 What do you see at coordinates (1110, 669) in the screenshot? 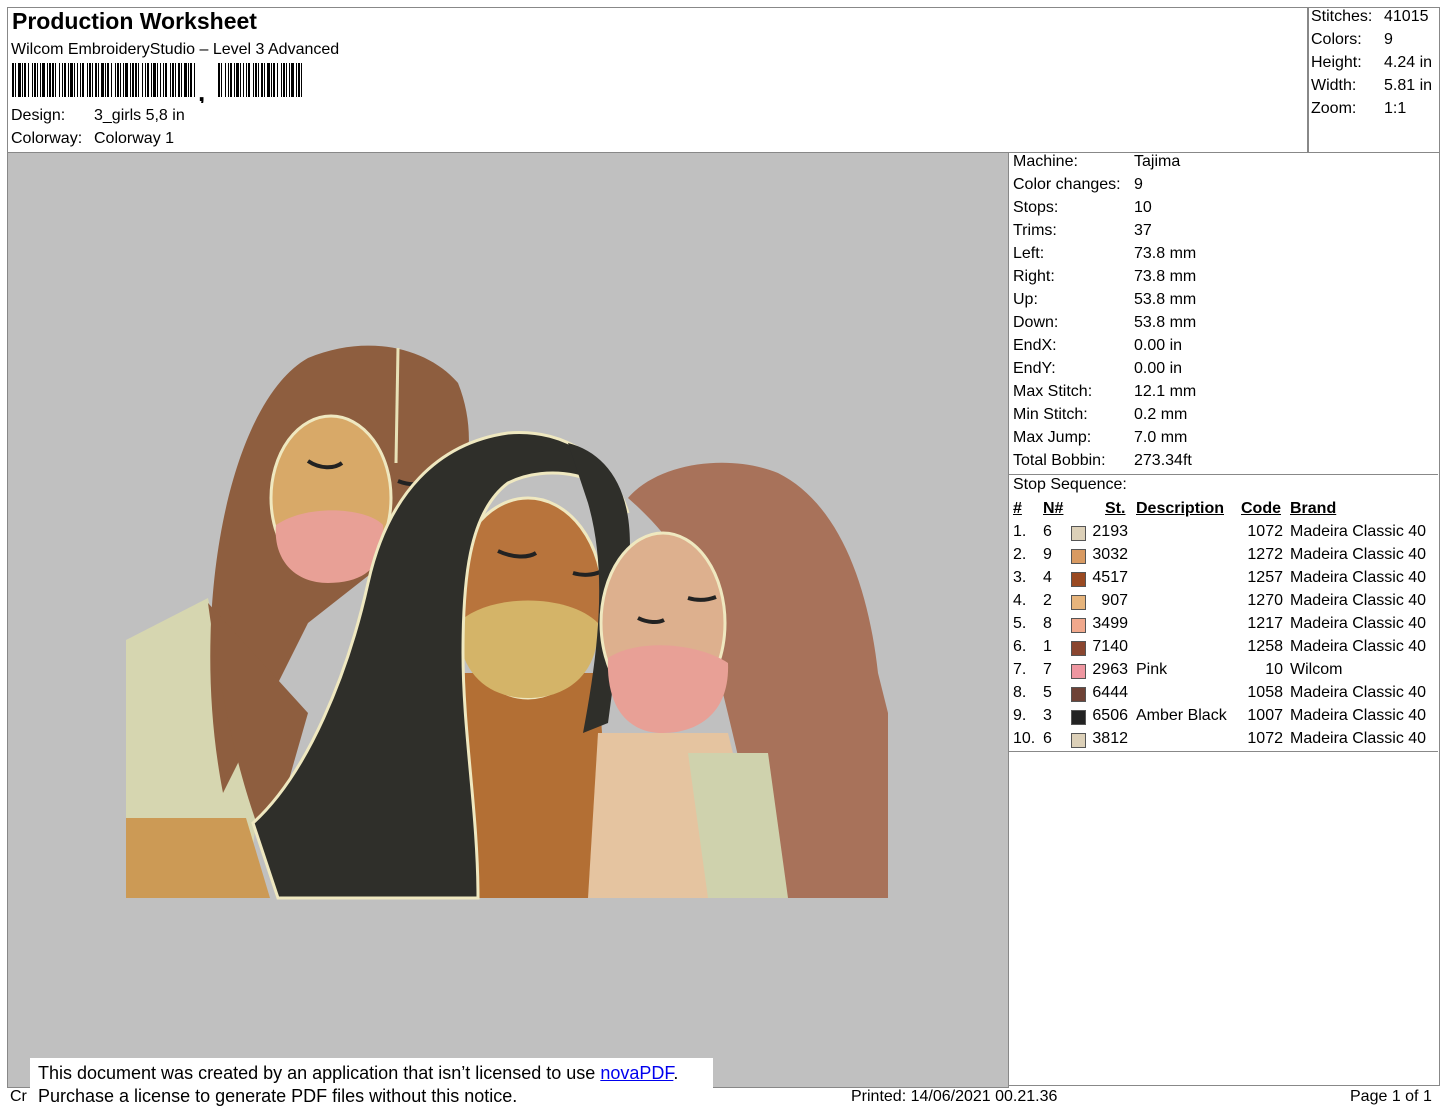
I see `row-stitches: 2963` at bounding box center [1110, 669].